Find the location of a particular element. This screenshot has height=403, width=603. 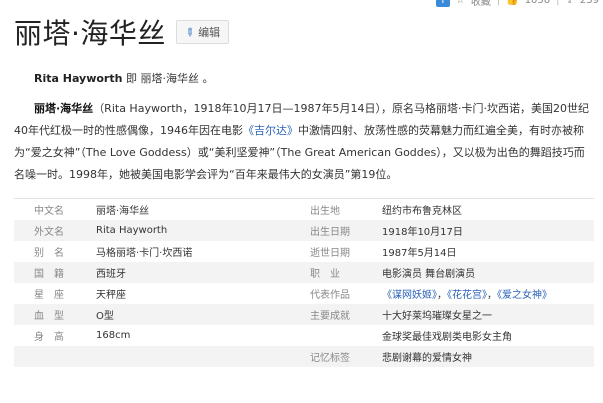

work-link: 《谋网妖姬》 is located at coordinates (409, 295).